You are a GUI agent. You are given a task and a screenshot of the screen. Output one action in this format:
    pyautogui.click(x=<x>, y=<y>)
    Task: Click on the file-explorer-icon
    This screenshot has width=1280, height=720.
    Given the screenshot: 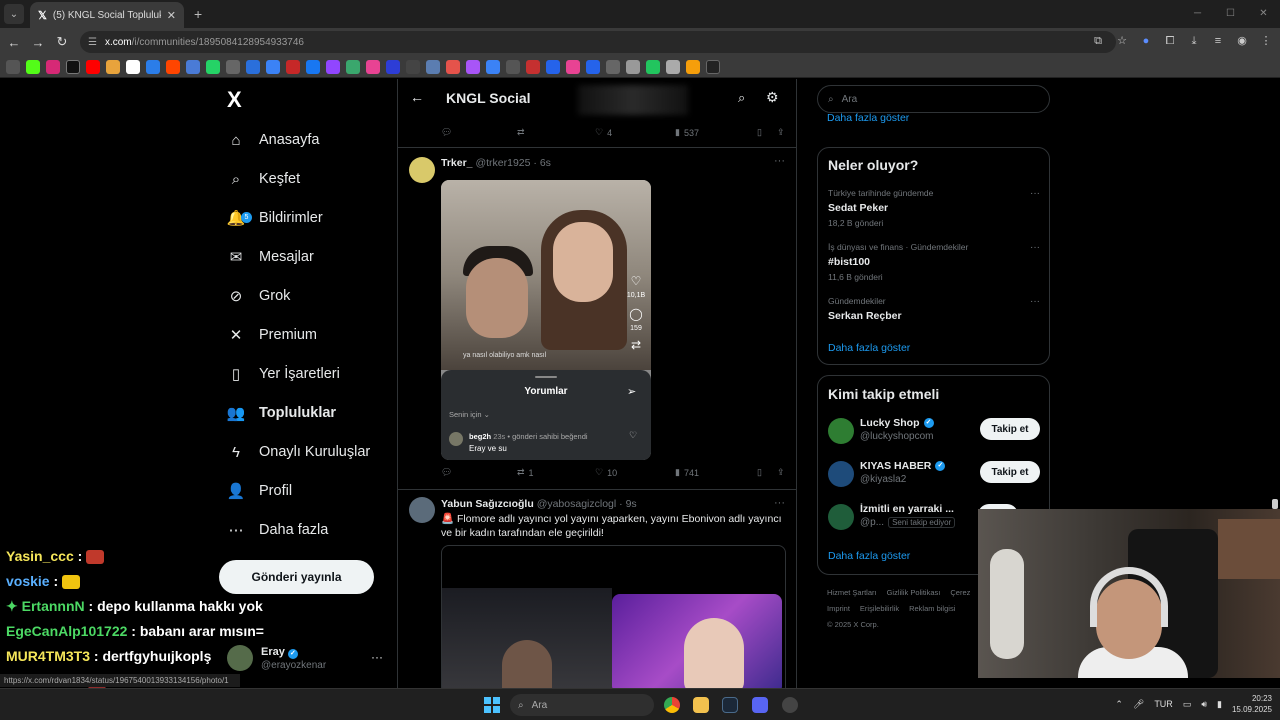 What is the action you would take?
    pyautogui.click(x=701, y=705)
    